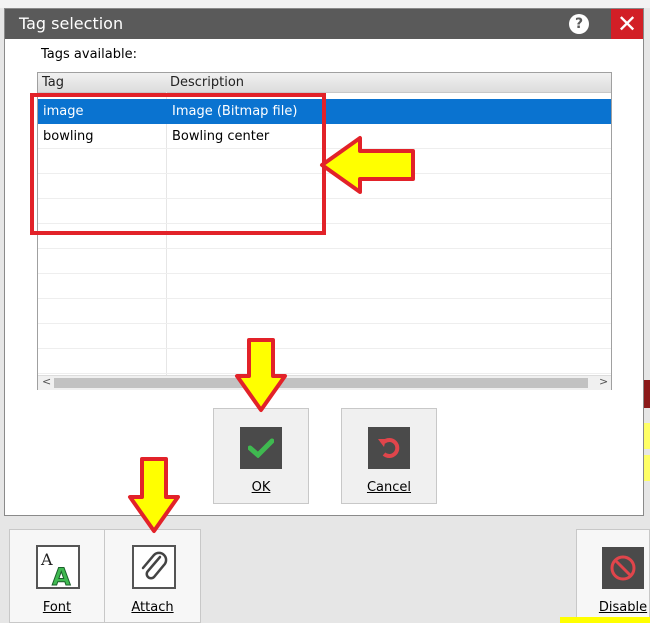  I want to click on column-header-tag: Tag, so click(53, 82).